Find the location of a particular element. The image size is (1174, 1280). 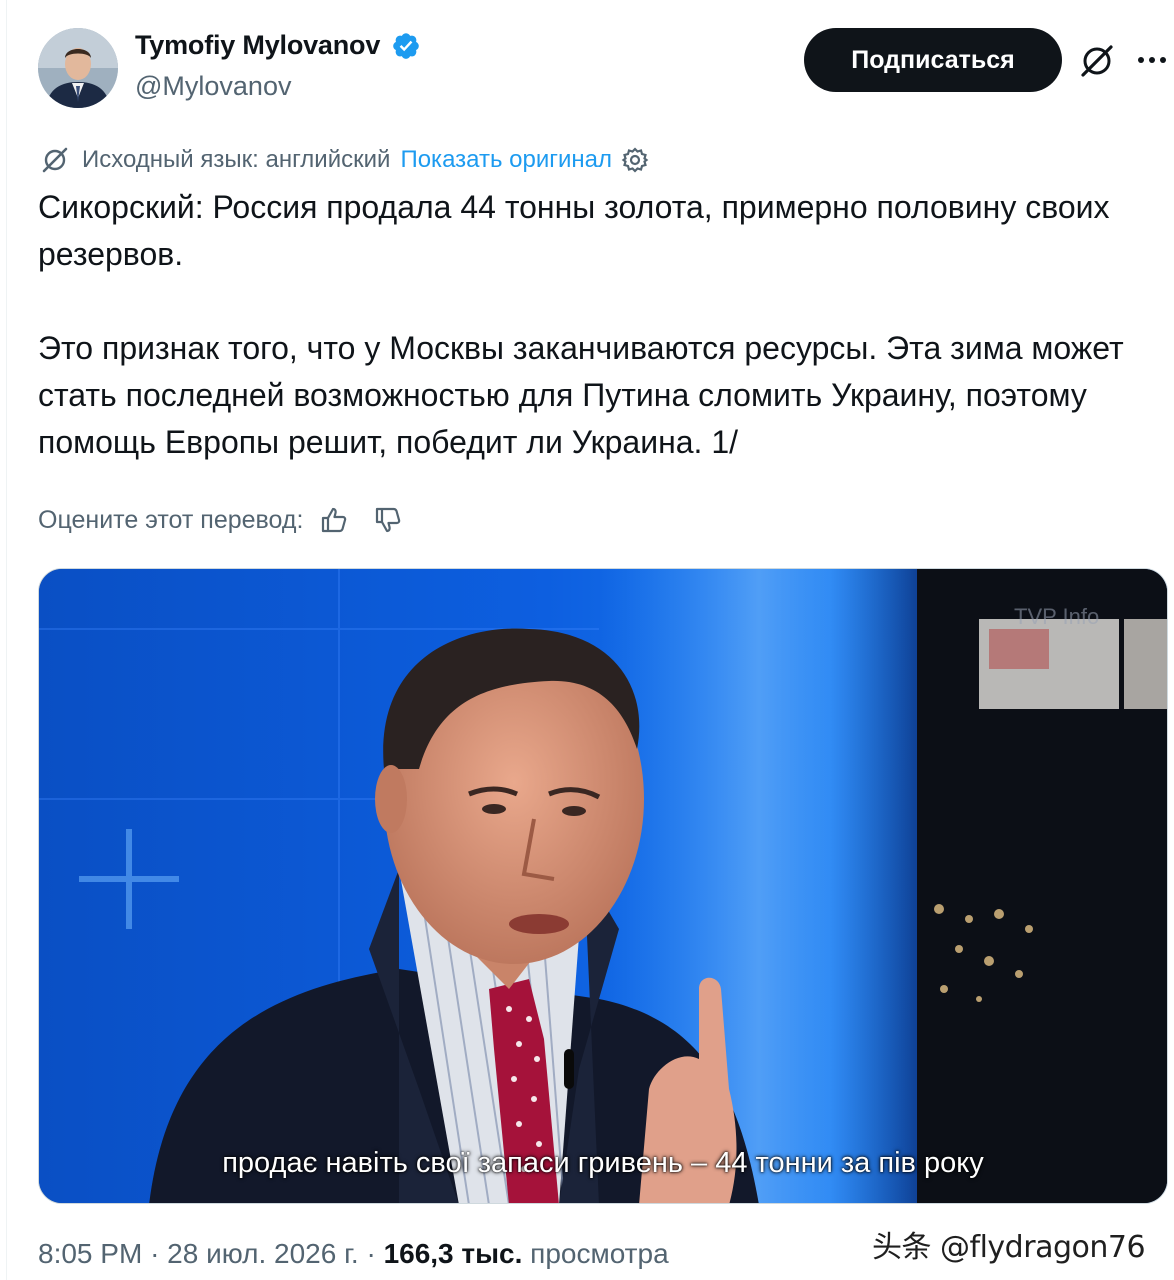

tweet-date: 28 июл. 2026 г. is located at coordinates (263, 1253).